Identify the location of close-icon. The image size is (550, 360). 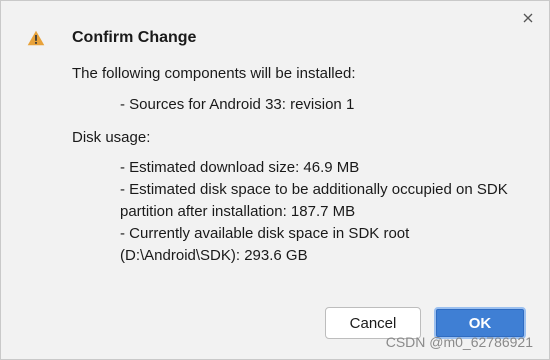
(528, 18).